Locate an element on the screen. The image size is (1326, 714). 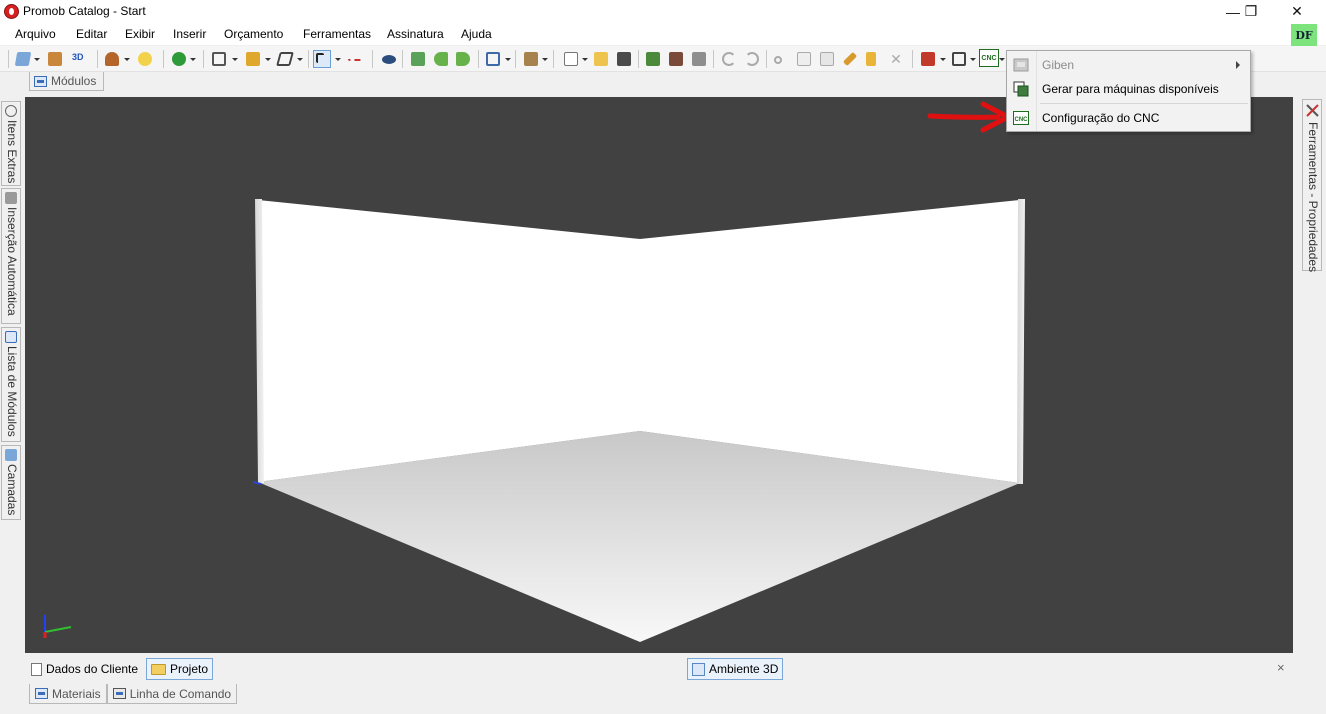
side-tab-insercao-automatica: Inserção Automática is located at coordinates (11, 256).